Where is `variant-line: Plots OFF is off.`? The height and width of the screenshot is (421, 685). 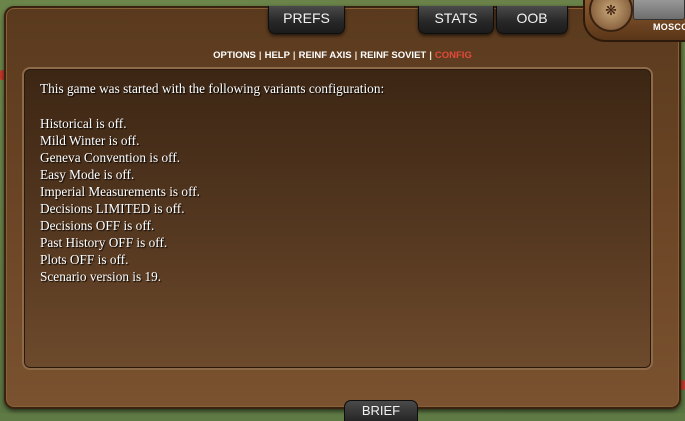 variant-line: Plots OFF is off. is located at coordinates (84, 259).